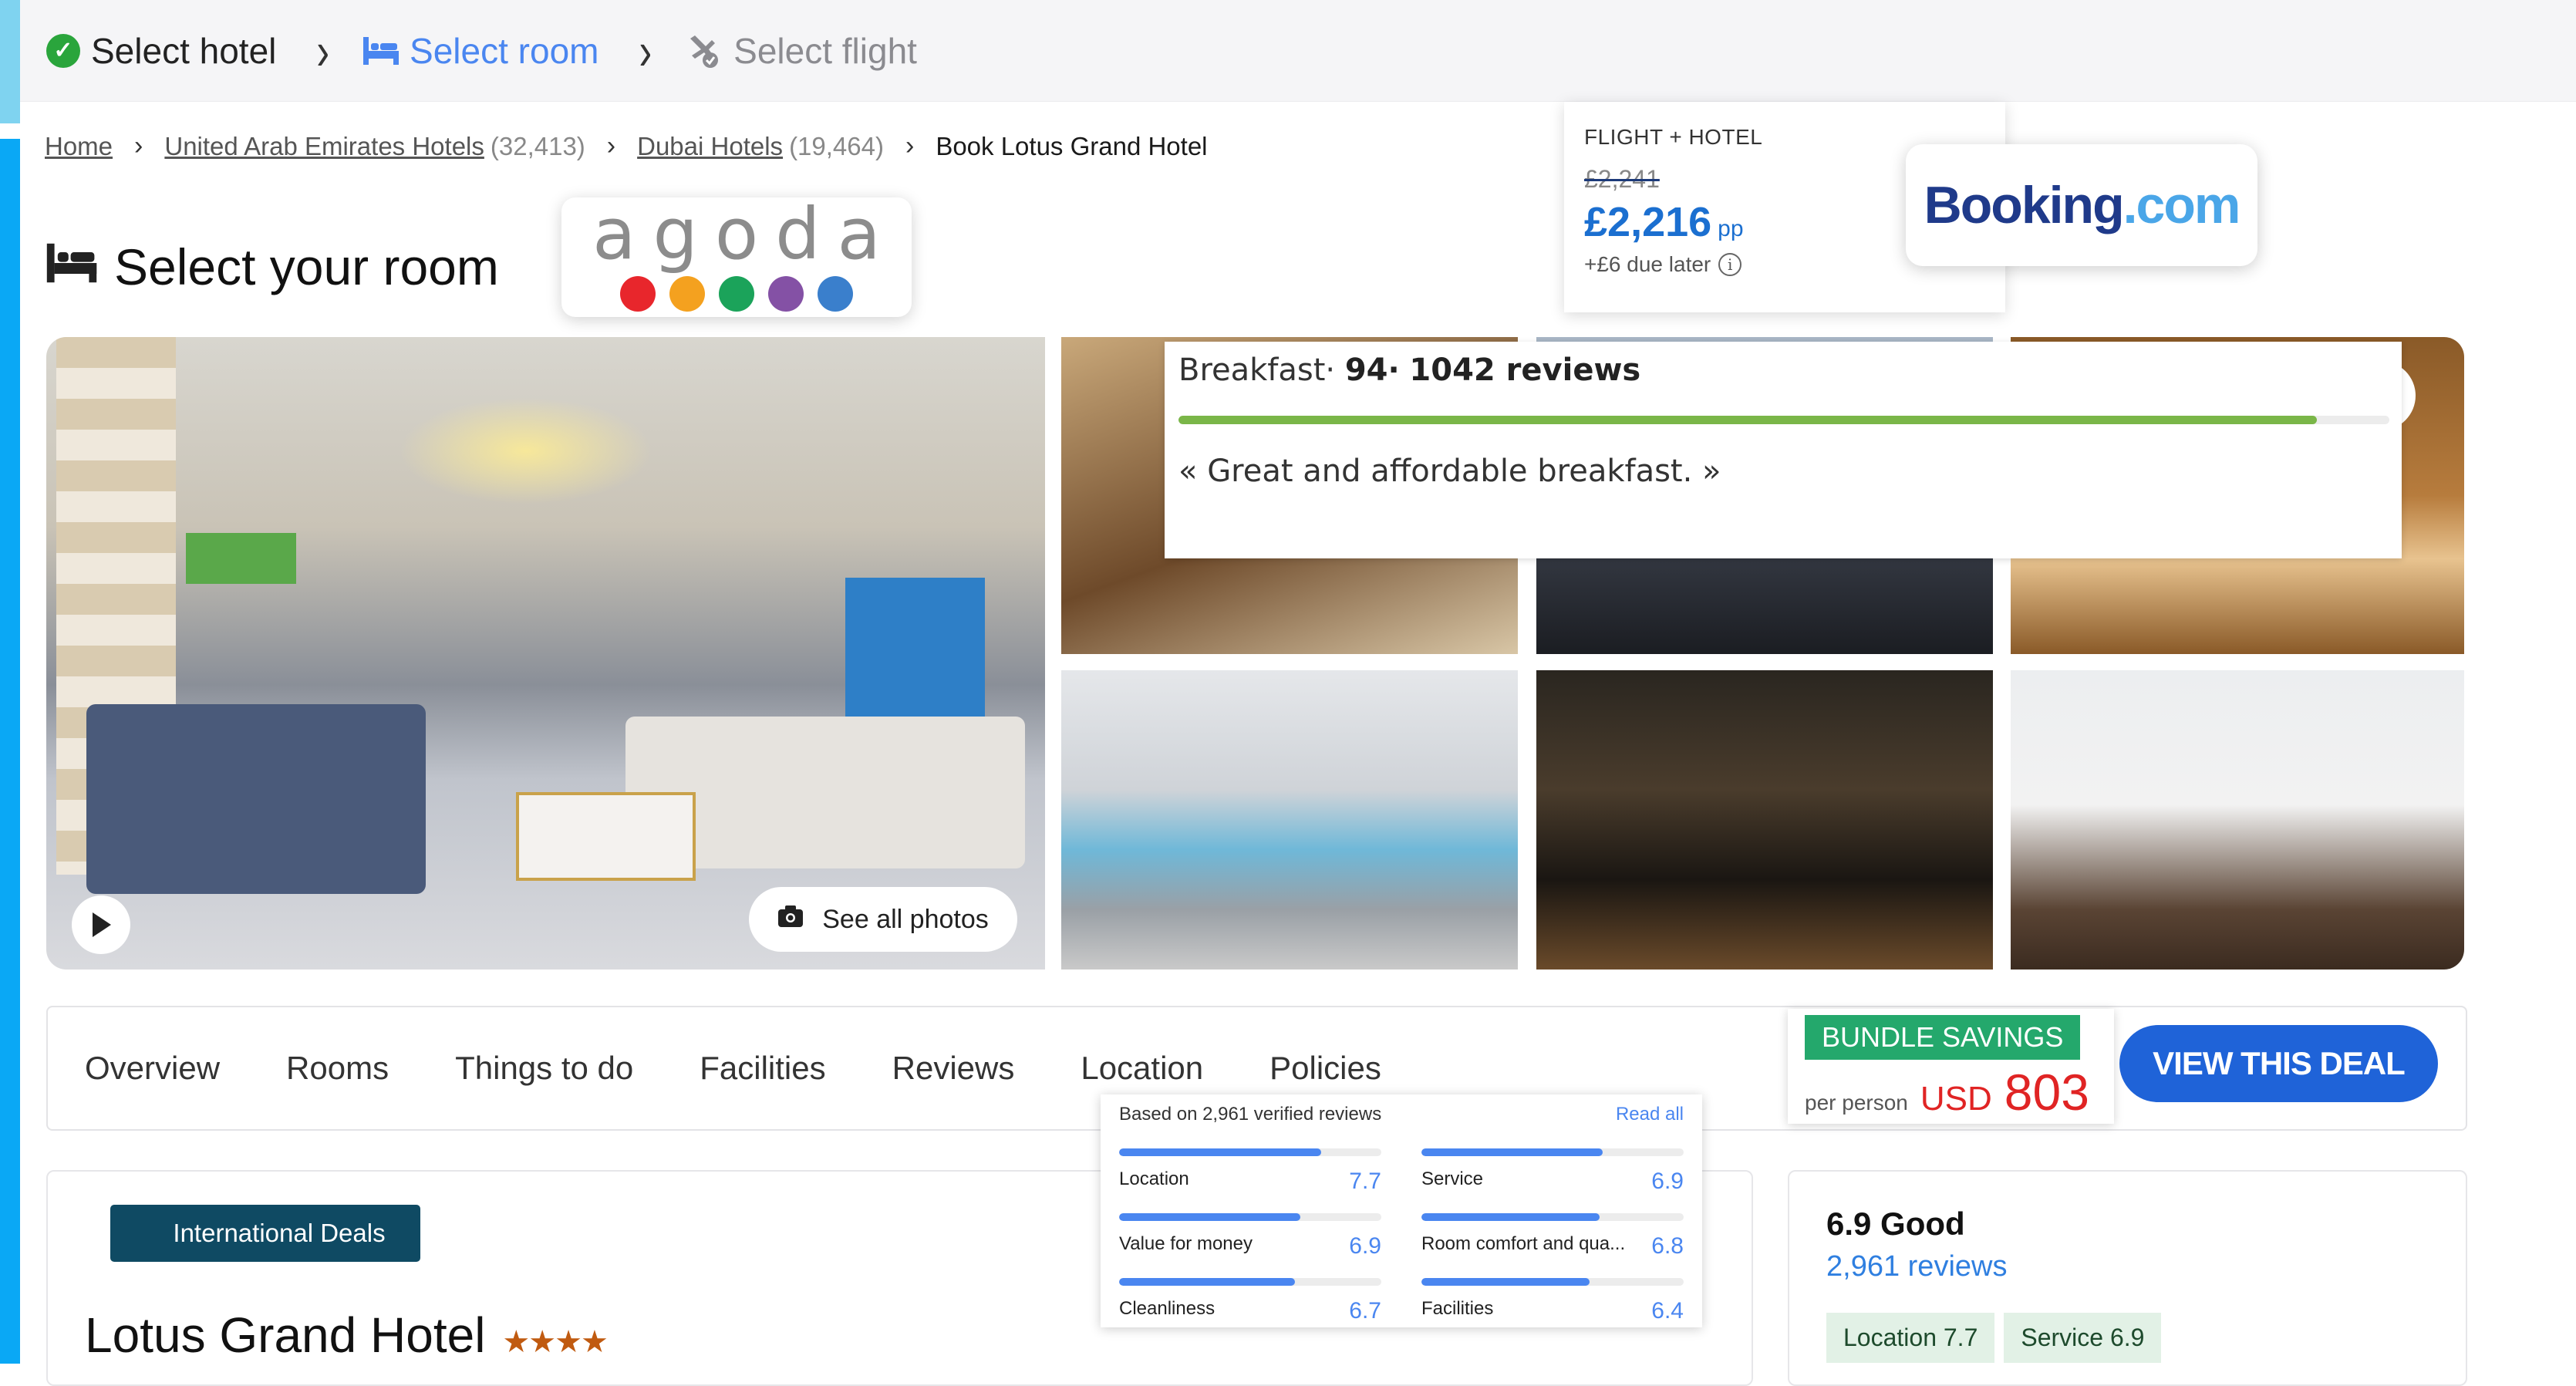  What do you see at coordinates (1250, 1114) in the screenshot?
I see `based-on-reviews: Based on 2,961 verified reviews` at bounding box center [1250, 1114].